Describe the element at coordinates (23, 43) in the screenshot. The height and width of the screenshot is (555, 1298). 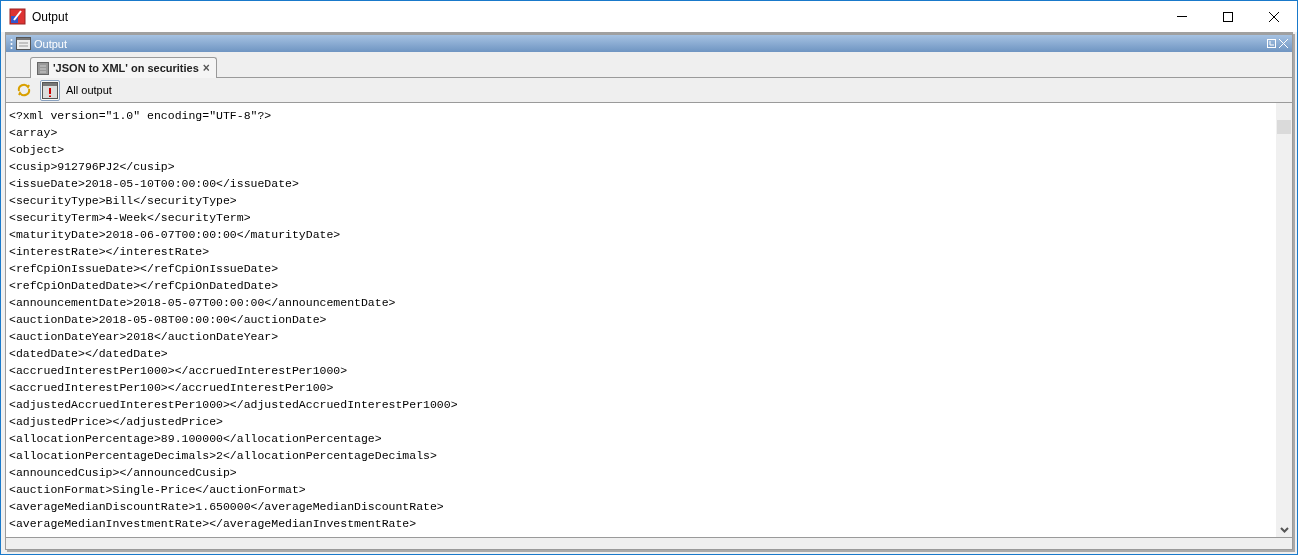
I see `window-icon` at that location.